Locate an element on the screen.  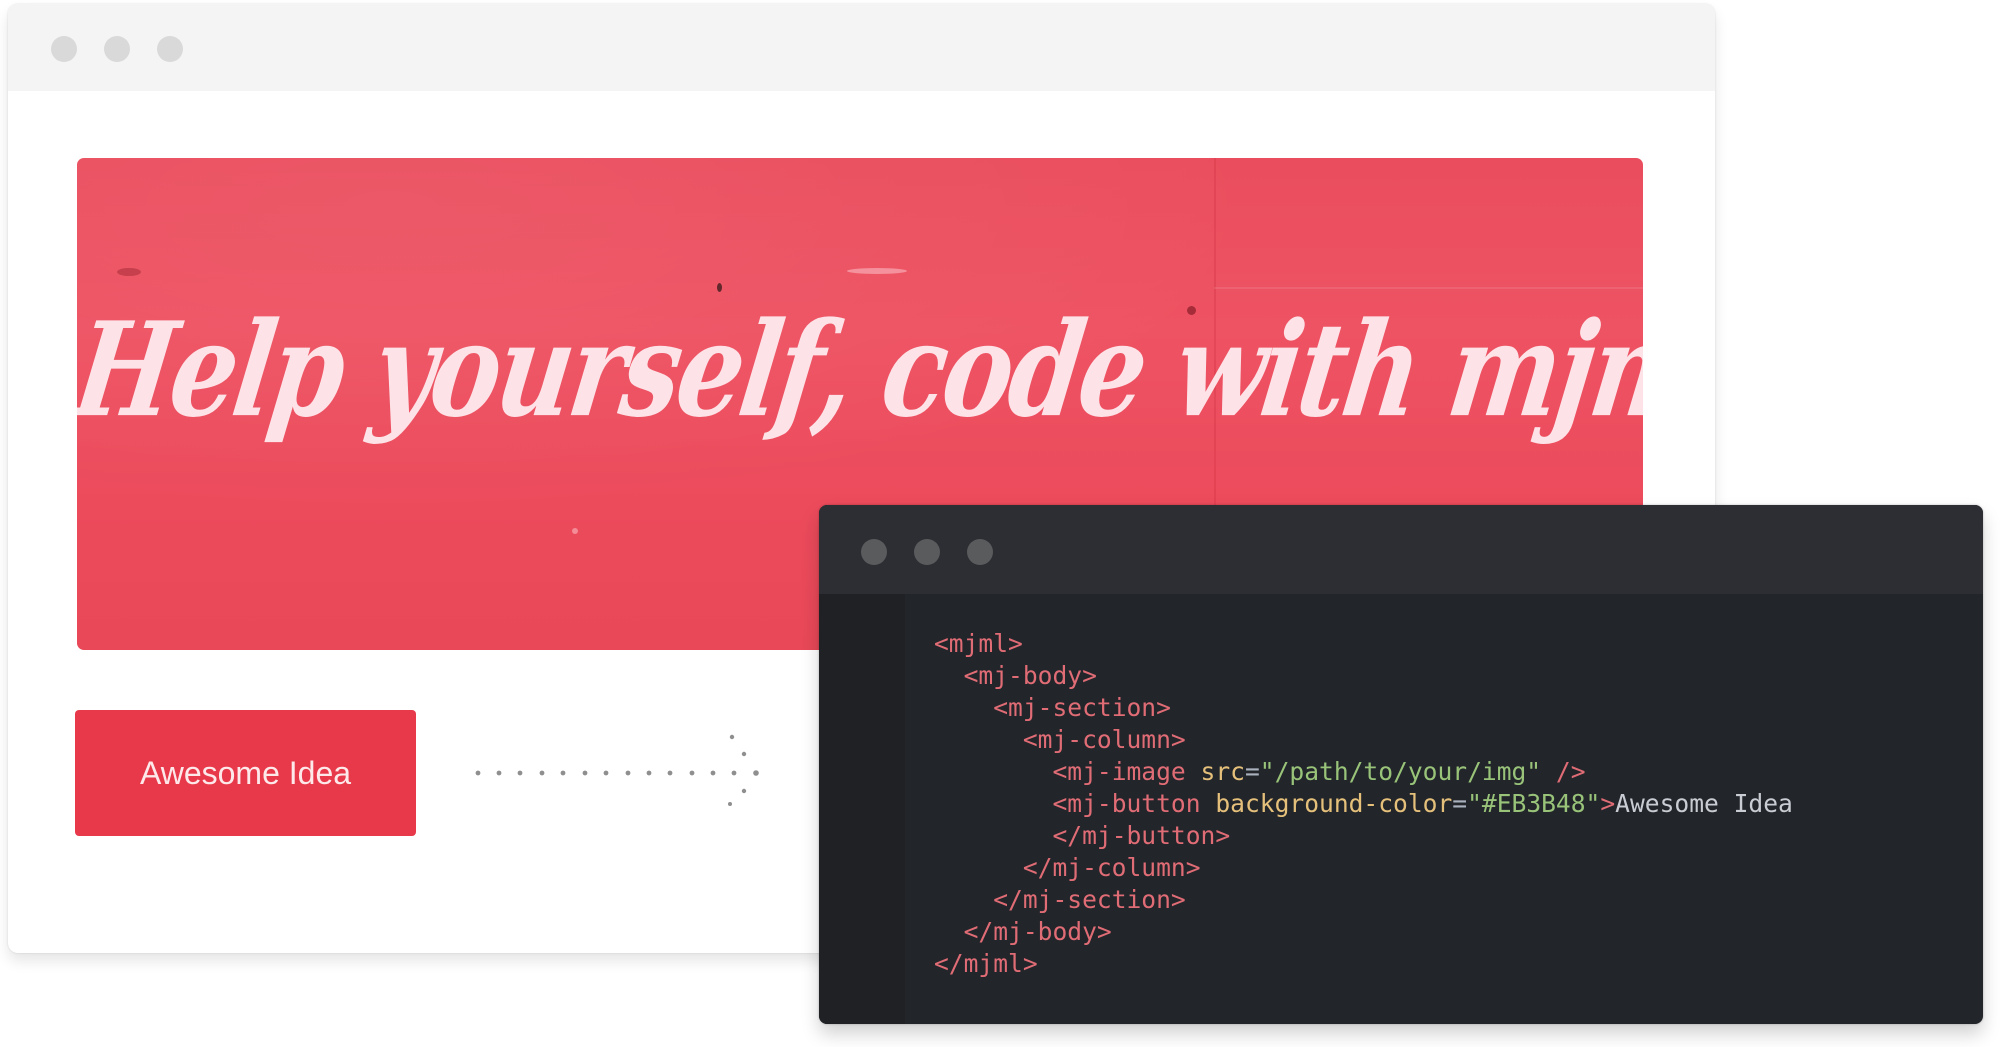
code-token-tag: <mj-section> is located at coordinates (1082, 707).